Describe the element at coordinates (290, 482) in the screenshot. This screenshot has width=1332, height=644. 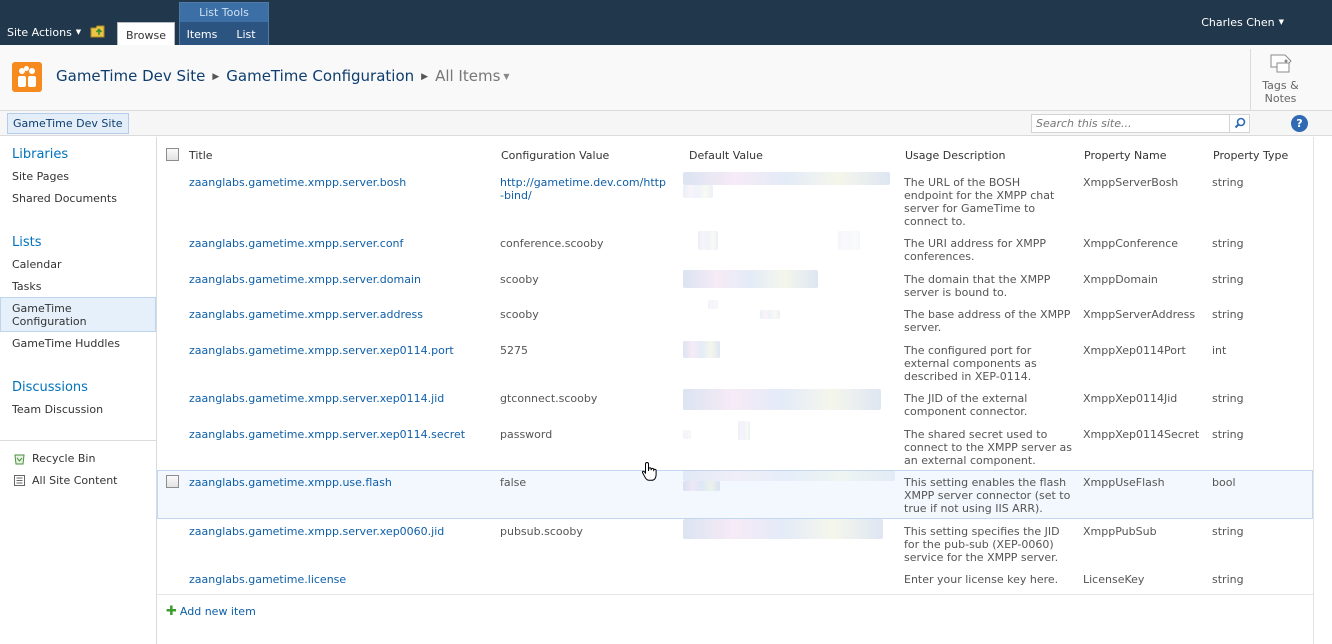
I see `row-title: zaanglabs.gametime.xmpp.use.flash` at that location.